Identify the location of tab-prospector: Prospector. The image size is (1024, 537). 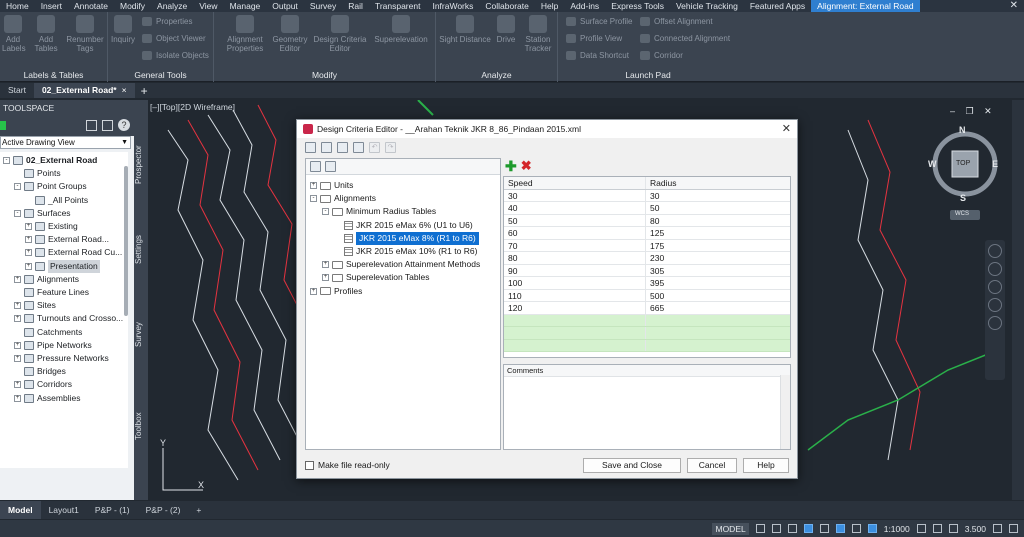
(141, 165).